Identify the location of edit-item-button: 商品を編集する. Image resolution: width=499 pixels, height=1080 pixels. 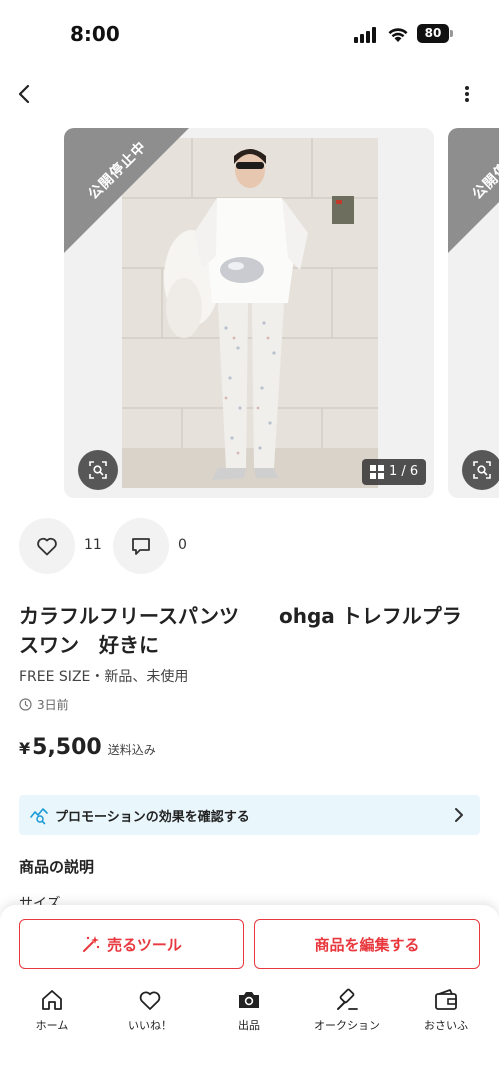
(367, 944).